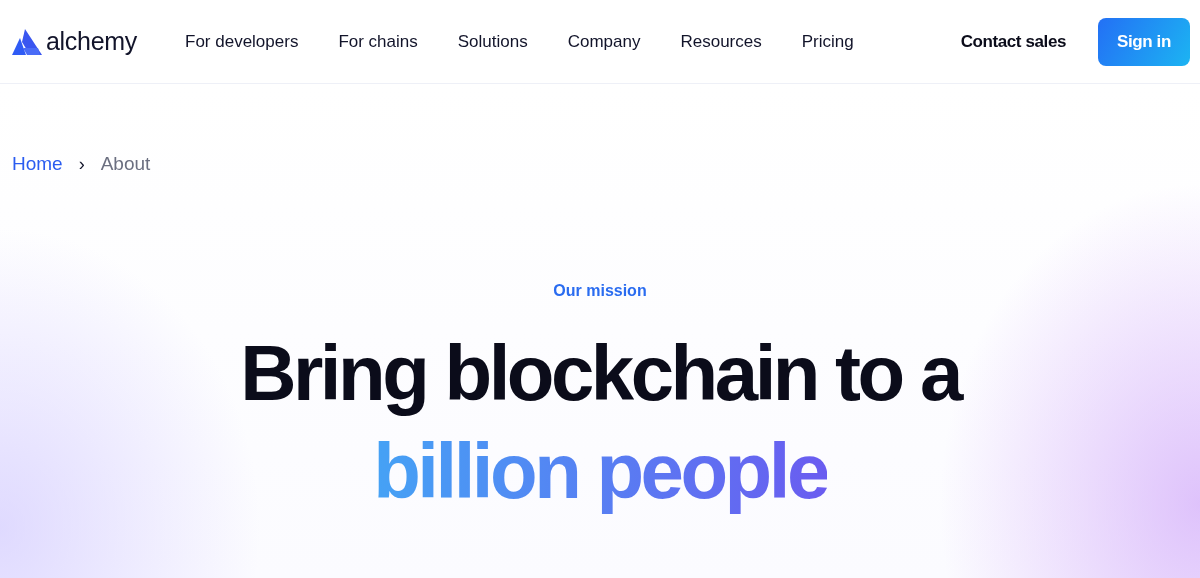  I want to click on nav-link: Solutions, so click(492, 41).